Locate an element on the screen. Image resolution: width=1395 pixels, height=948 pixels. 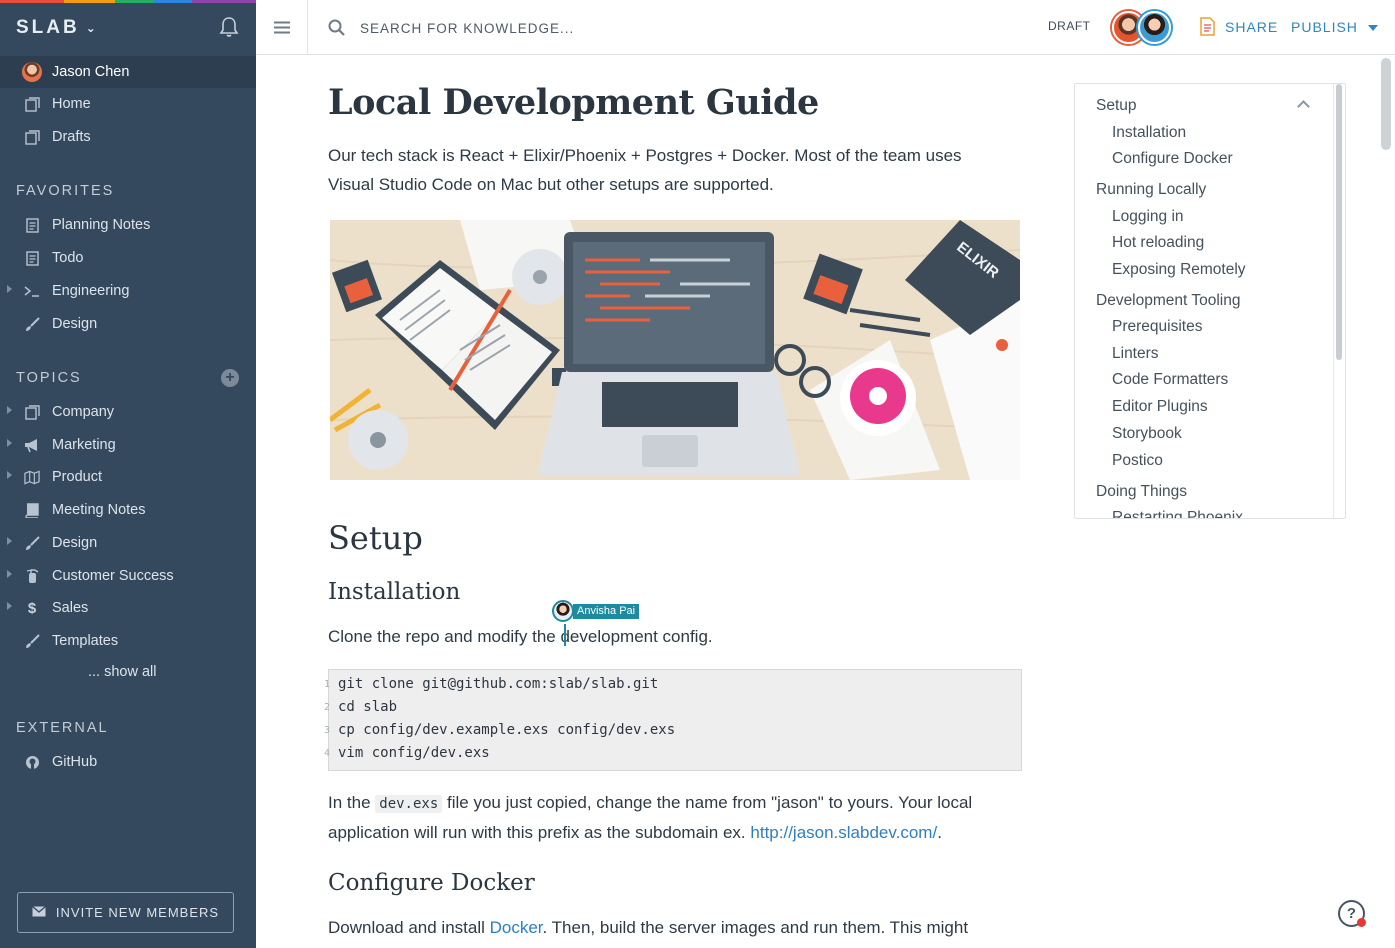
favorites-heading: FAVORITES is located at coordinates (65, 191).